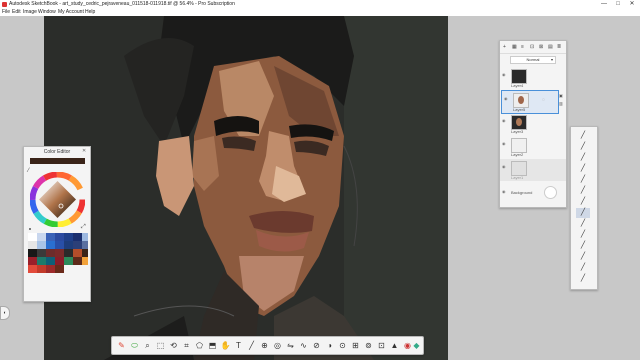 Image resolution: width=640 pixels, height=360 pixels. What do you see at coordinates (533, 193) in the screenshot?
I see `layer-row-background: ◉ Background` at bounding box center [533, 193].